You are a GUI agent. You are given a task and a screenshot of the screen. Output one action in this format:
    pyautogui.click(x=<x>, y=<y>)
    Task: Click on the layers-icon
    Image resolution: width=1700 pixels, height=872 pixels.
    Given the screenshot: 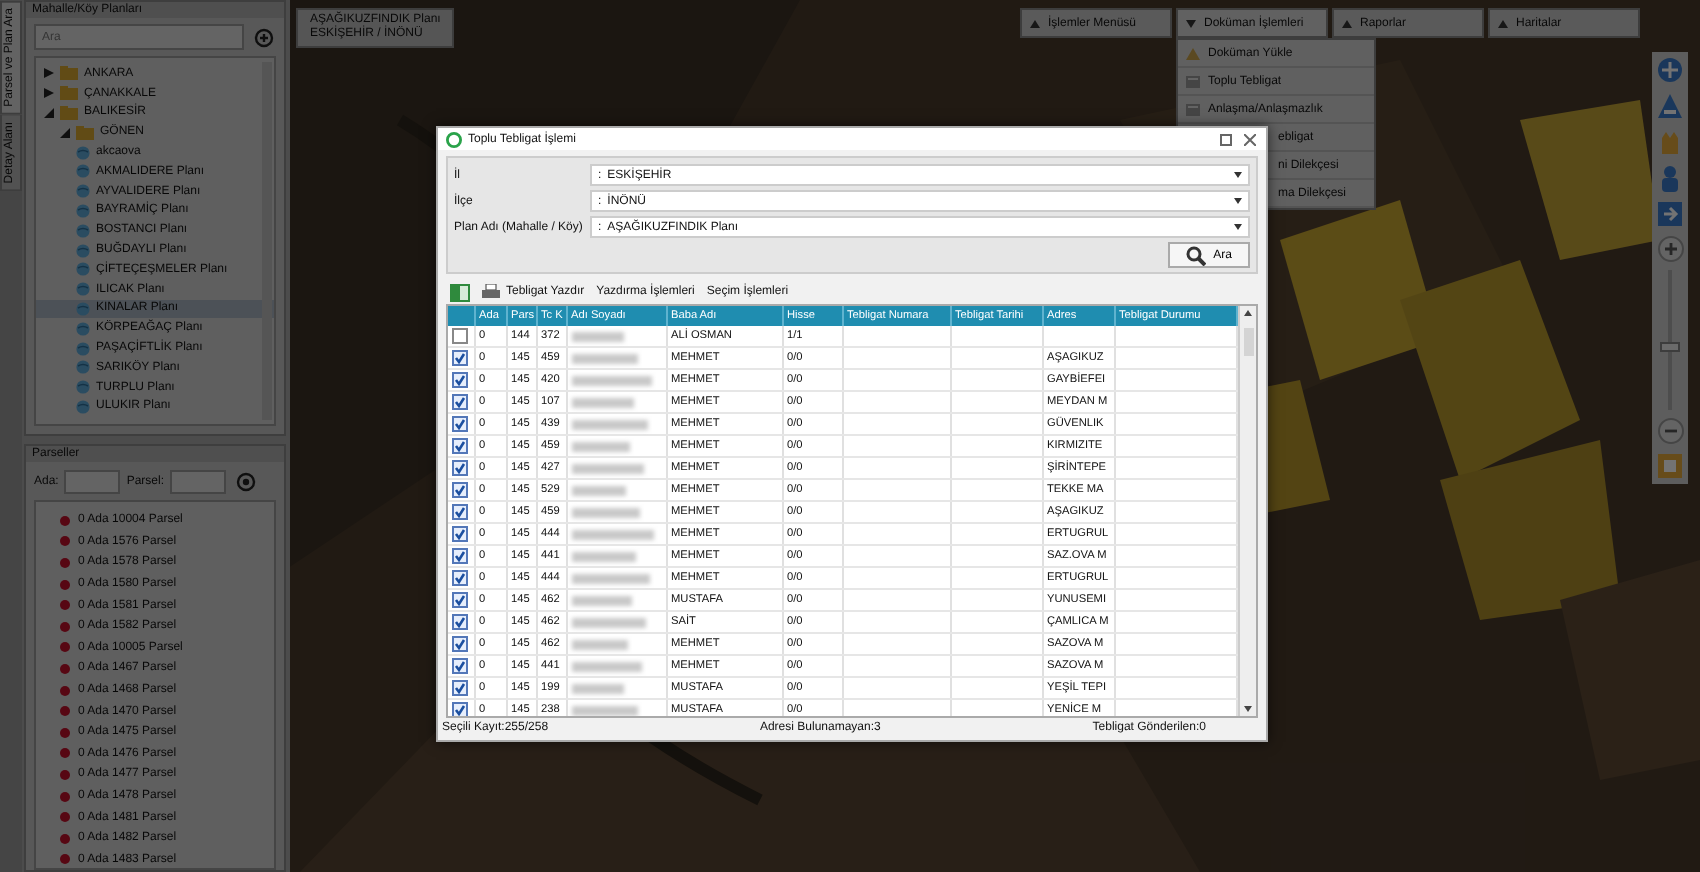 What is the action you would take?
    pyautogui.click(x=1670, y=466)
    